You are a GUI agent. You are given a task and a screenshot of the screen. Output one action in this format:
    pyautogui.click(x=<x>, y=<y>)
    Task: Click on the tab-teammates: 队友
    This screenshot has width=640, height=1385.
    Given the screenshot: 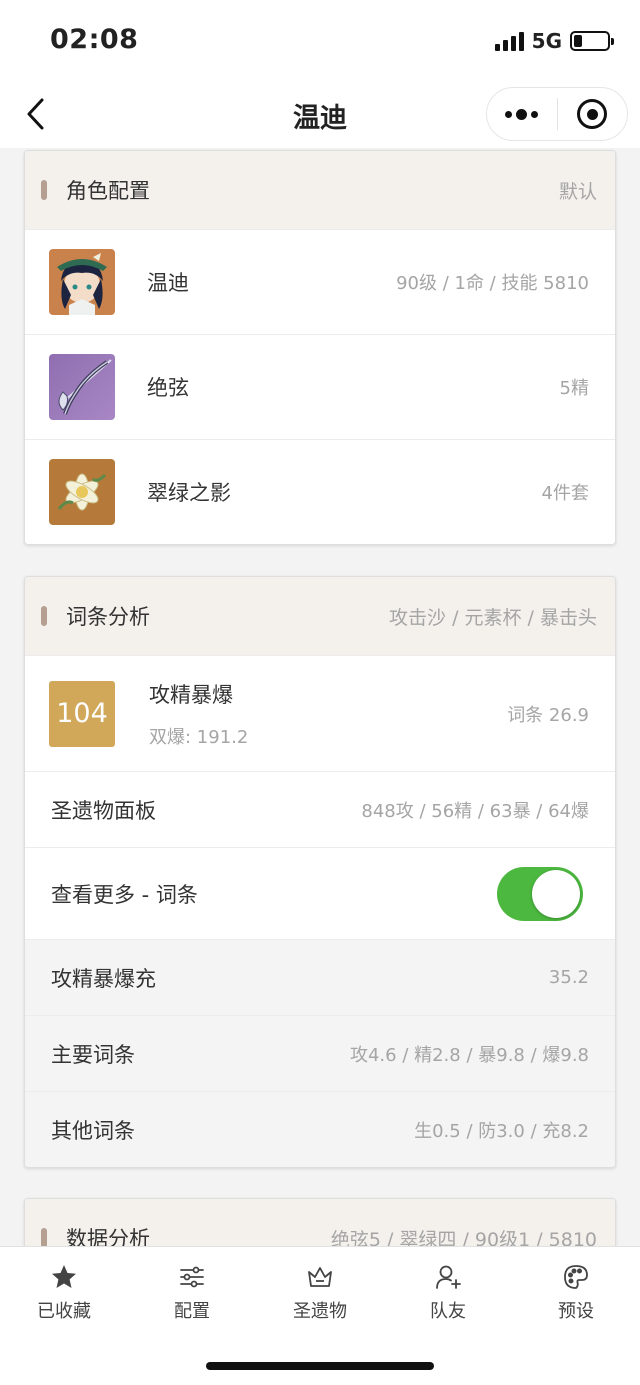 What is the action you would take?
    pyautogui.click(x=448, y=1290)
    